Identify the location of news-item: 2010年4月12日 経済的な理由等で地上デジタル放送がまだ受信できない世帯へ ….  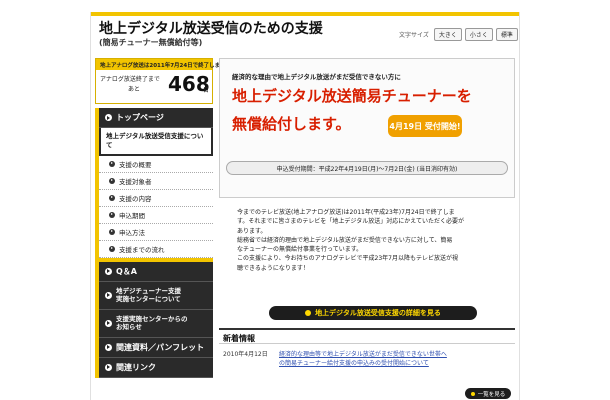
(367, 356).